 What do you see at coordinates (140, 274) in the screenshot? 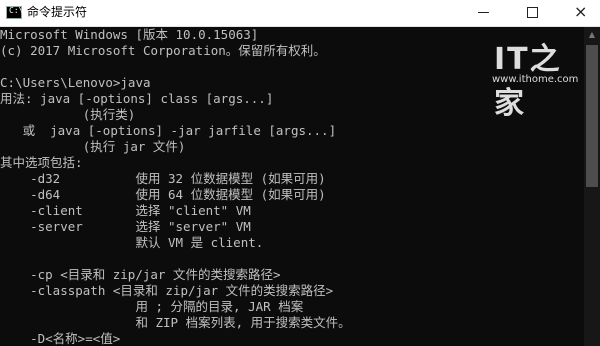
I see `console-line: -cp <目录和 zip/jar 文件的类搜索路径>` at bounding box center [140, 274].